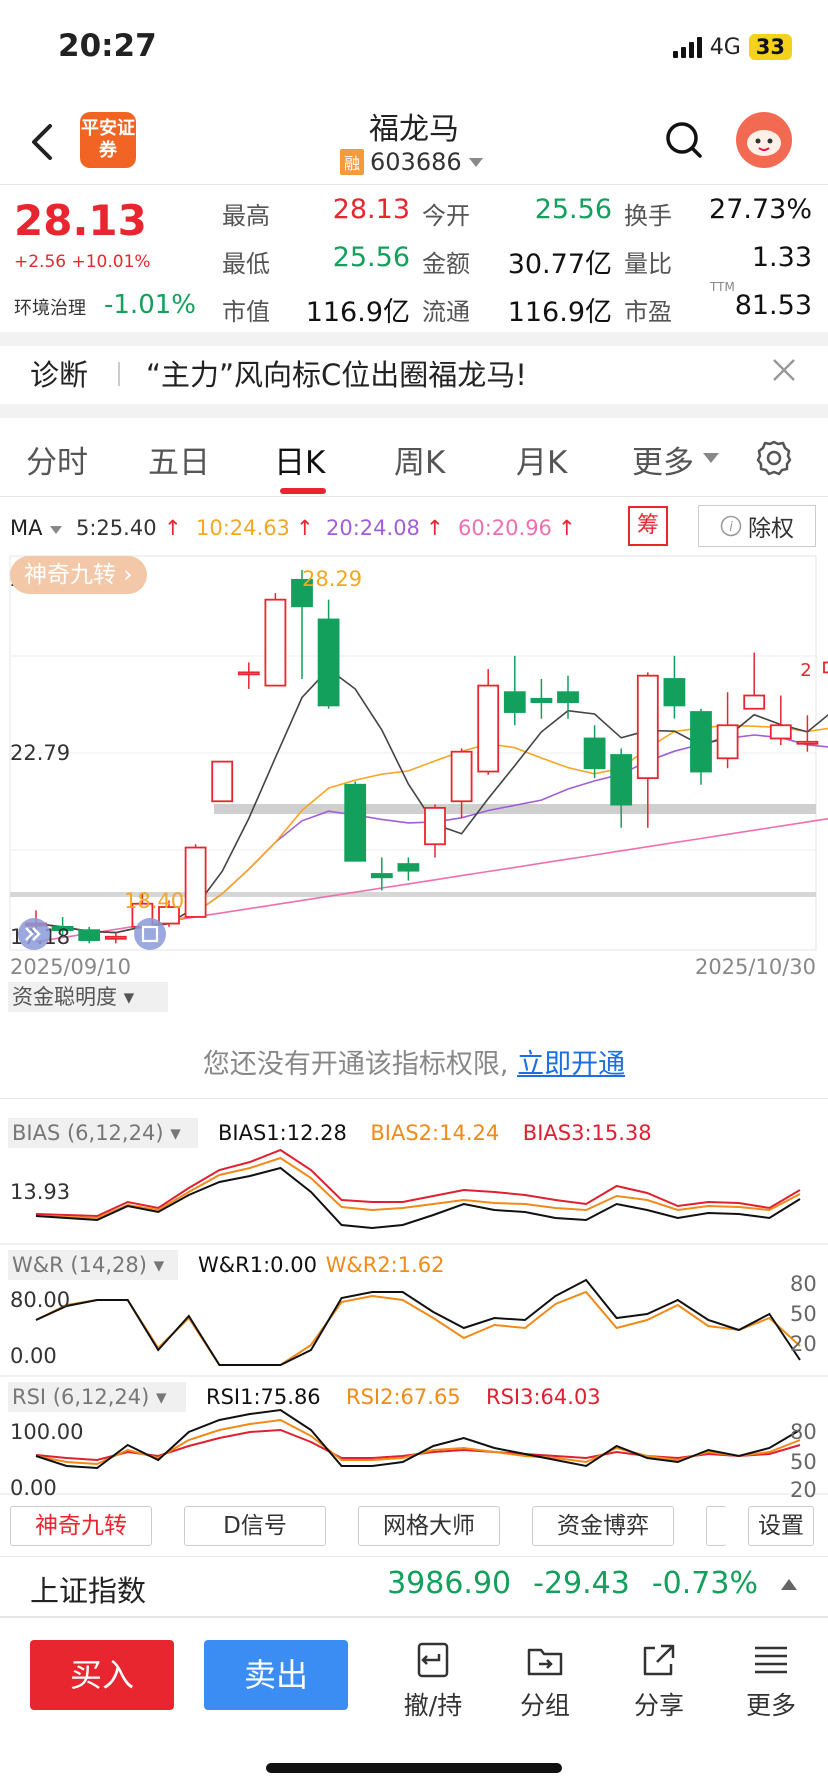 The image size is (828, 1792). What do you see at coordinates (446, 264) in the screenshot?
I see `quote-label: 金额` at bounding box center [446, 264].